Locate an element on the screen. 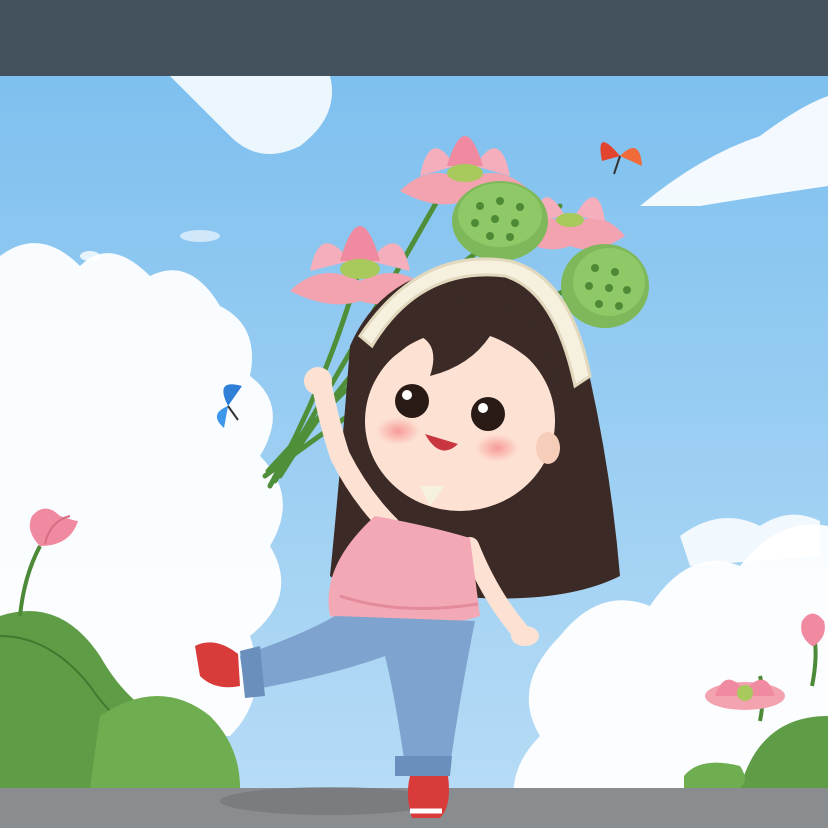  viewer-top-bar is located at coordinates (414, 38).